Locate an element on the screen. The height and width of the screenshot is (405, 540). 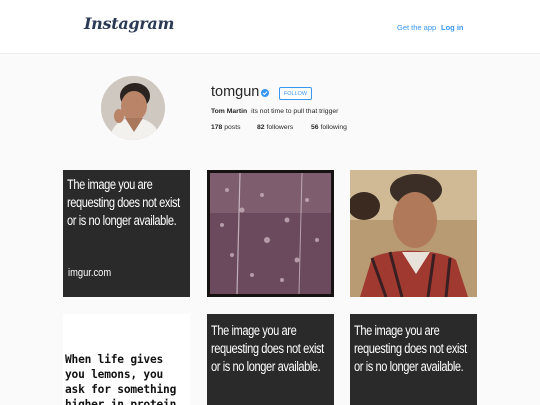
profile-full-name: Tom Martin is located at coordinates (229, 111).